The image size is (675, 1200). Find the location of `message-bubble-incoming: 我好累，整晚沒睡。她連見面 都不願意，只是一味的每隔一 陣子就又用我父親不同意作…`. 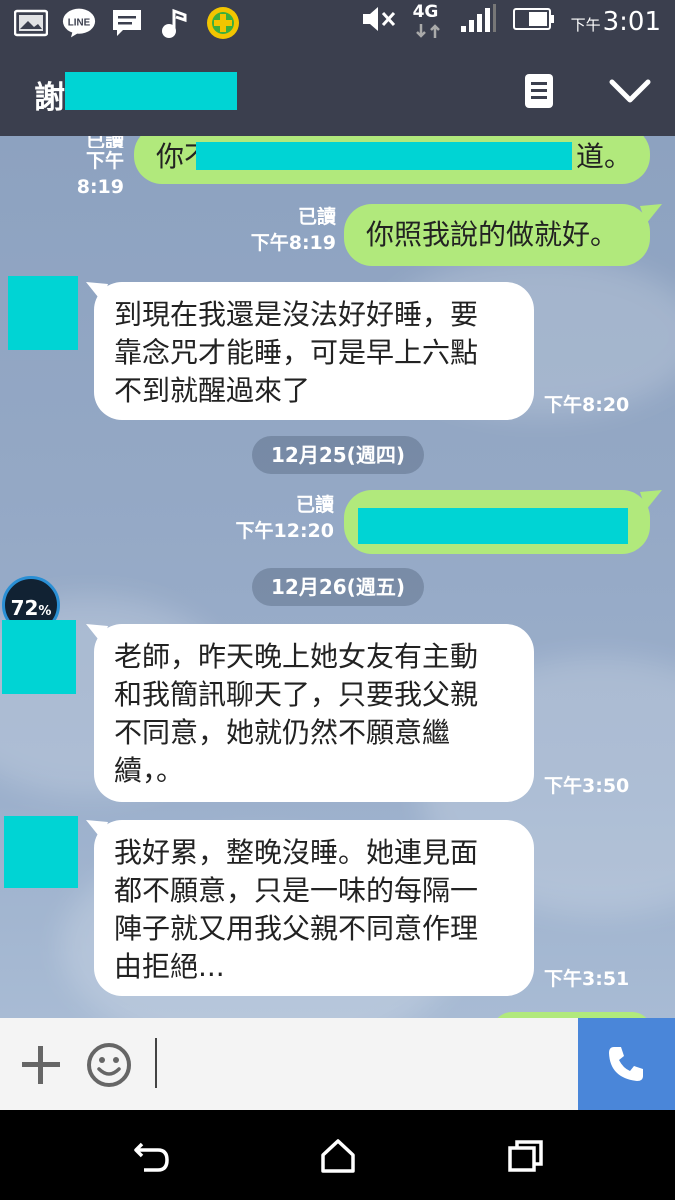

message-bubble-incoming: 我好累，整晚沒睡。她連見面 都不願意，只是一味的每隔一 陣子就又用我父親不同意作… is located at coordinates (314, 908).